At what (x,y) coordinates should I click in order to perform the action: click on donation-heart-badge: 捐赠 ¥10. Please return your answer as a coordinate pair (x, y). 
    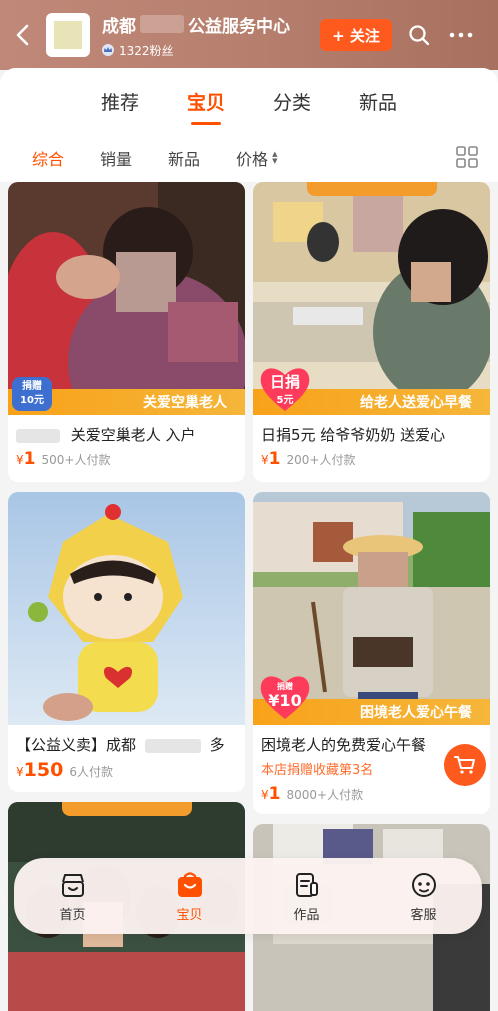
    Looking at the image, I should click on (285, 697).